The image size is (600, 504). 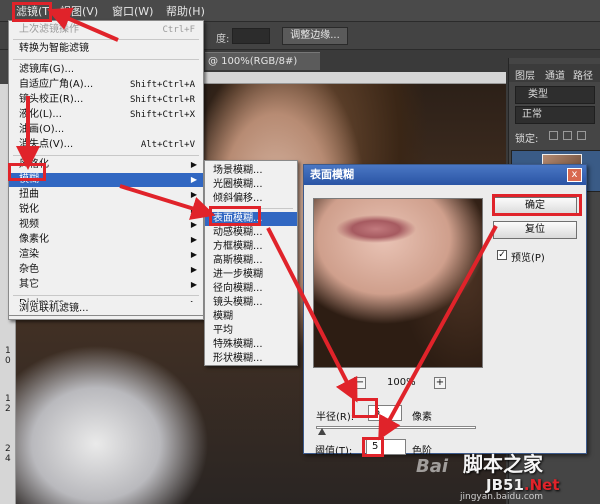 What do you see at coordinates (82, 24) in the screenshot?
I see `arrow-to-filter` at bounding box center [82, 24].